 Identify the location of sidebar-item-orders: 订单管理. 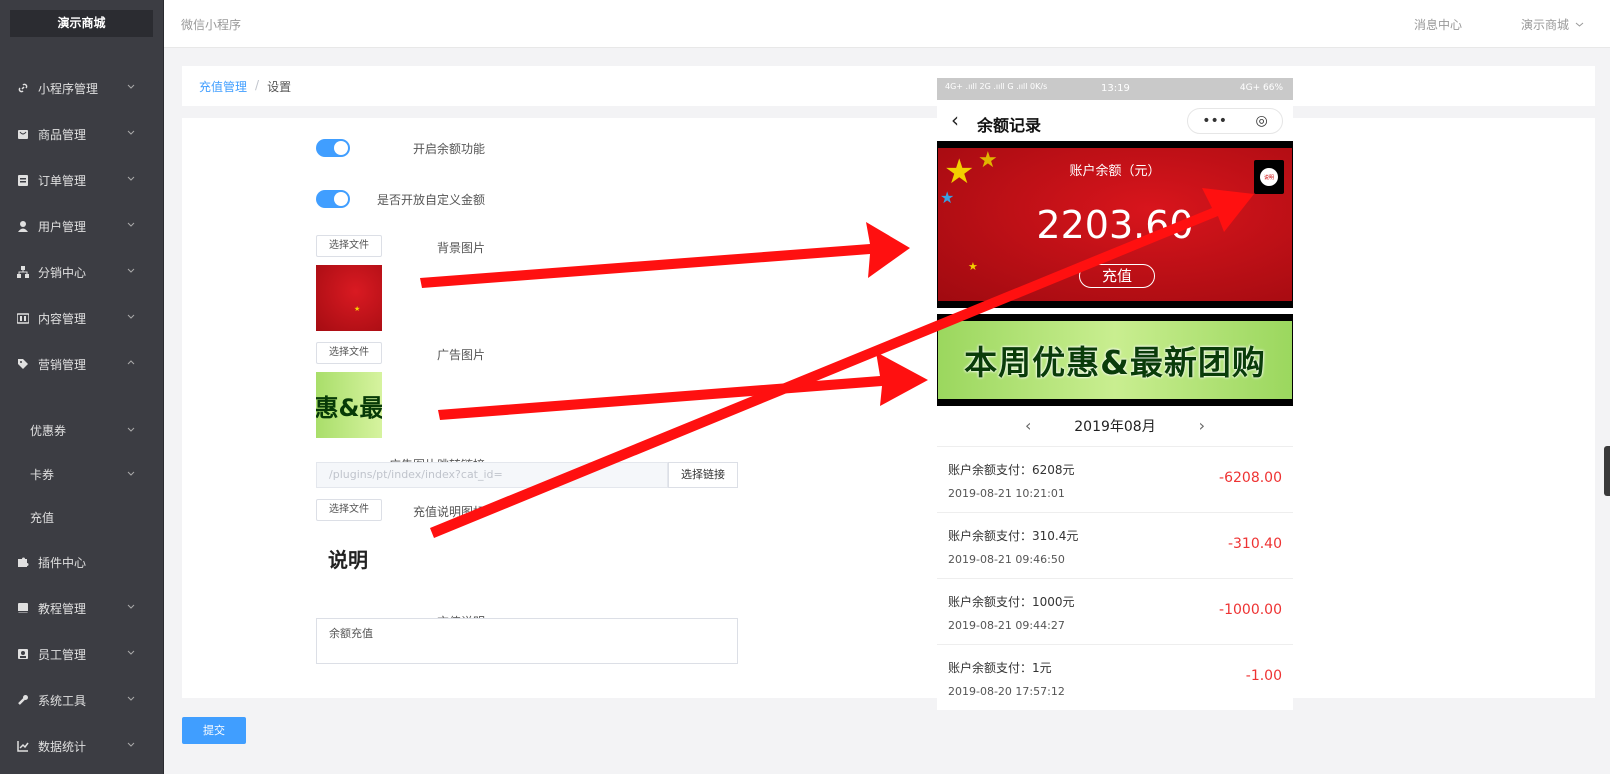
(82, 180).